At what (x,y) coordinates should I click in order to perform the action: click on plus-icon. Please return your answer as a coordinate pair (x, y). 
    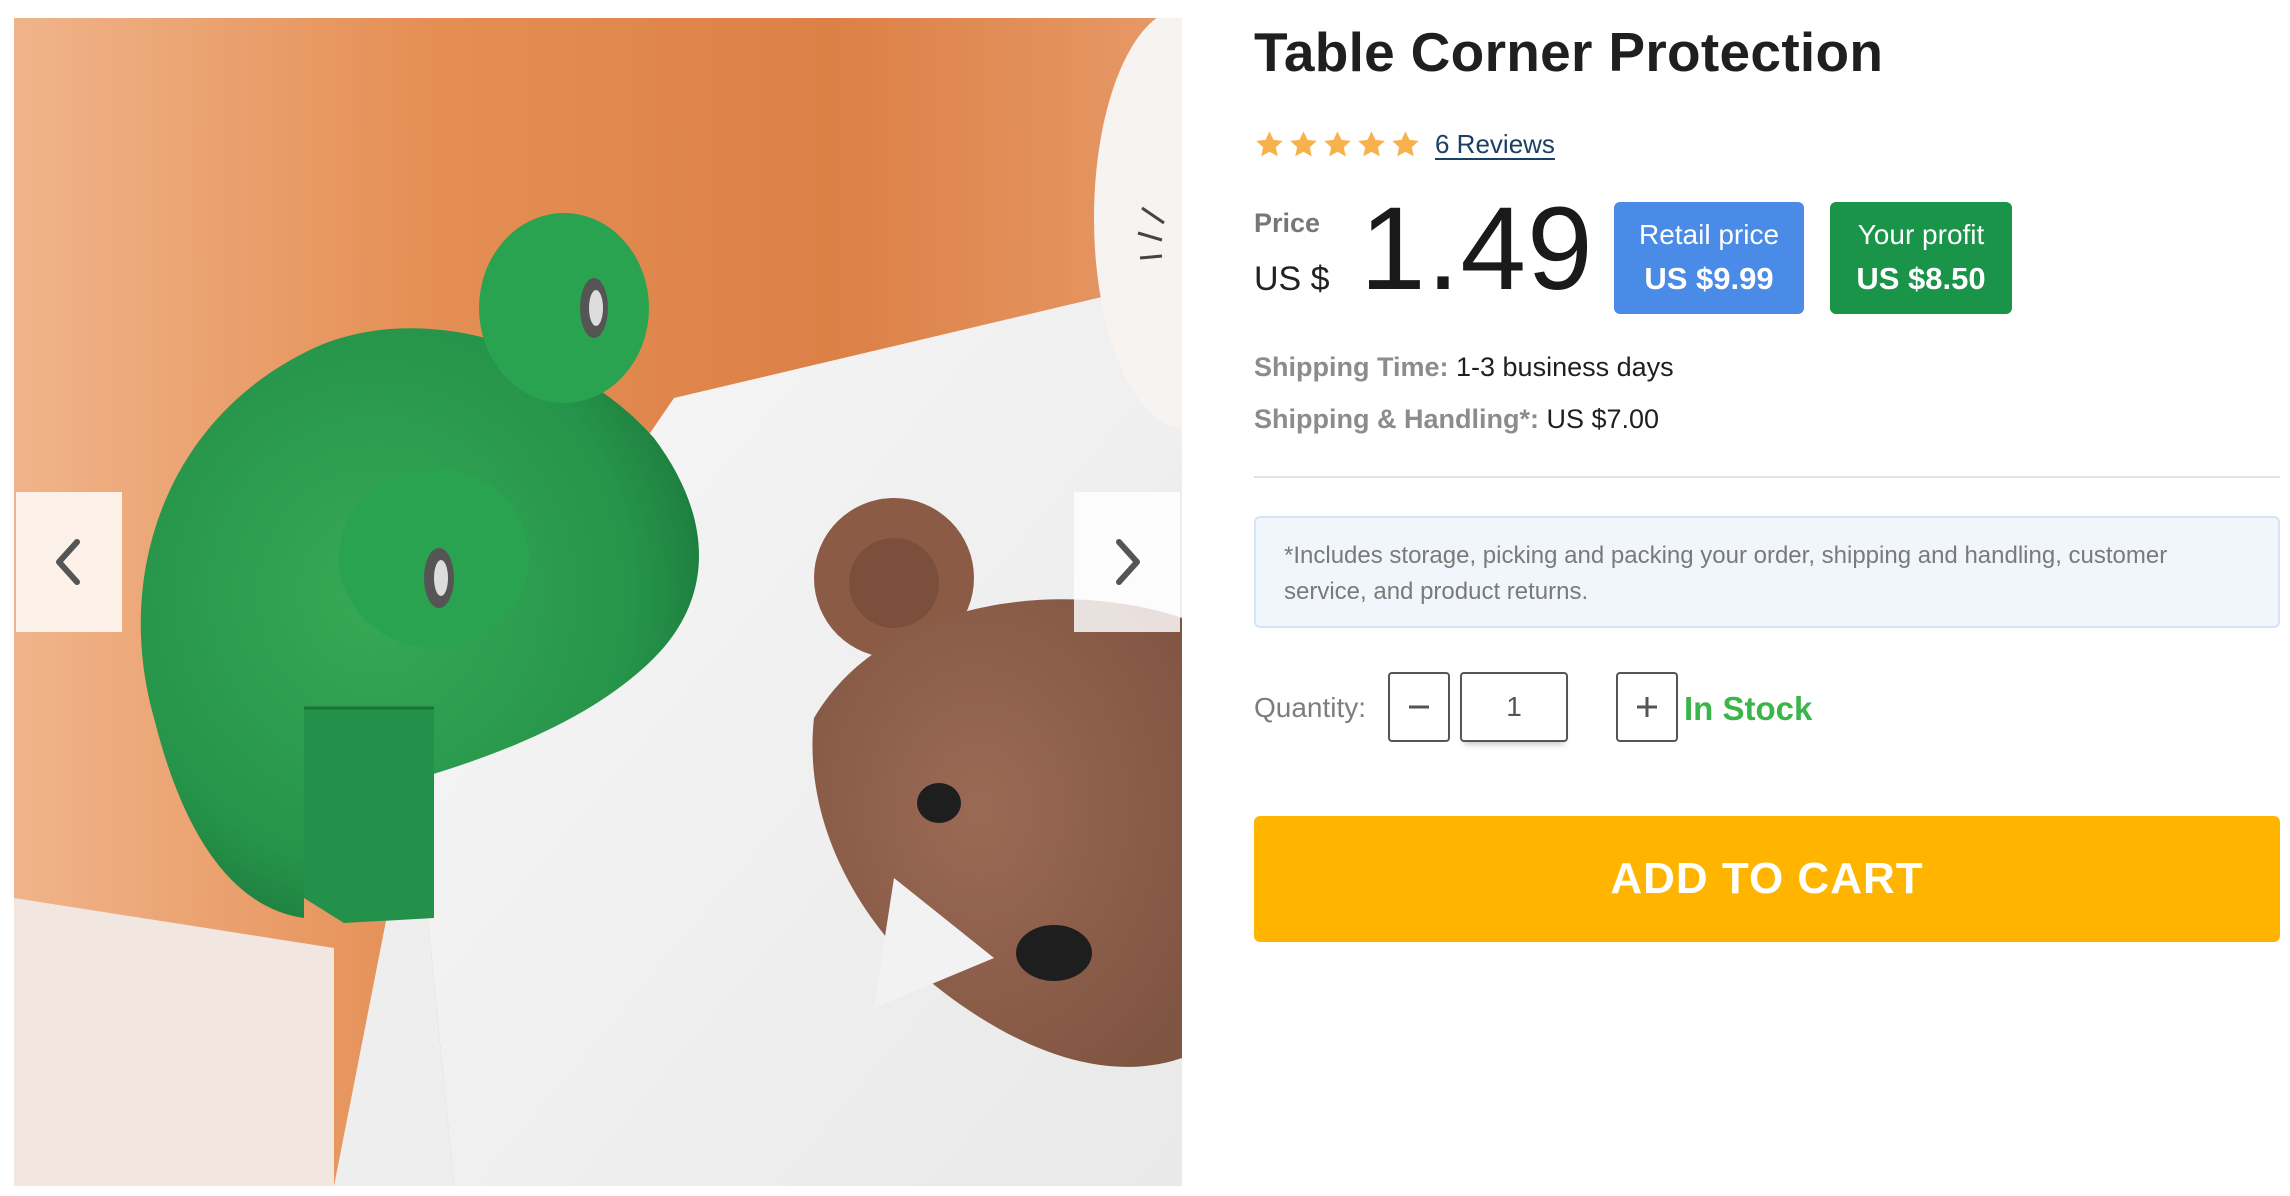
    Looking at the image, I should click on (1647, 707).